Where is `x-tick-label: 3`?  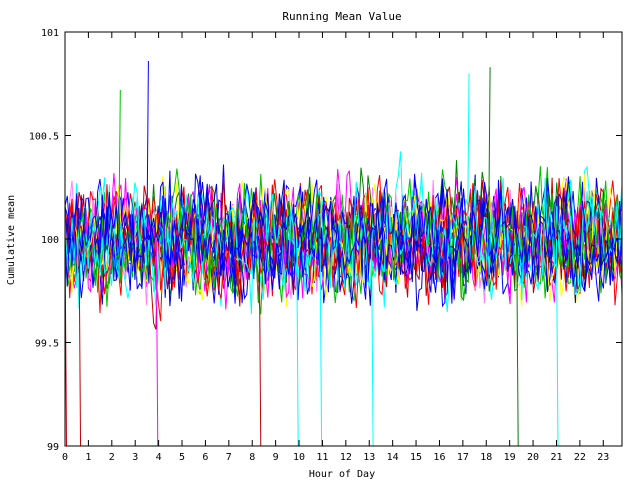 x-tick-label: 3 is located at coordinates (135, 457).